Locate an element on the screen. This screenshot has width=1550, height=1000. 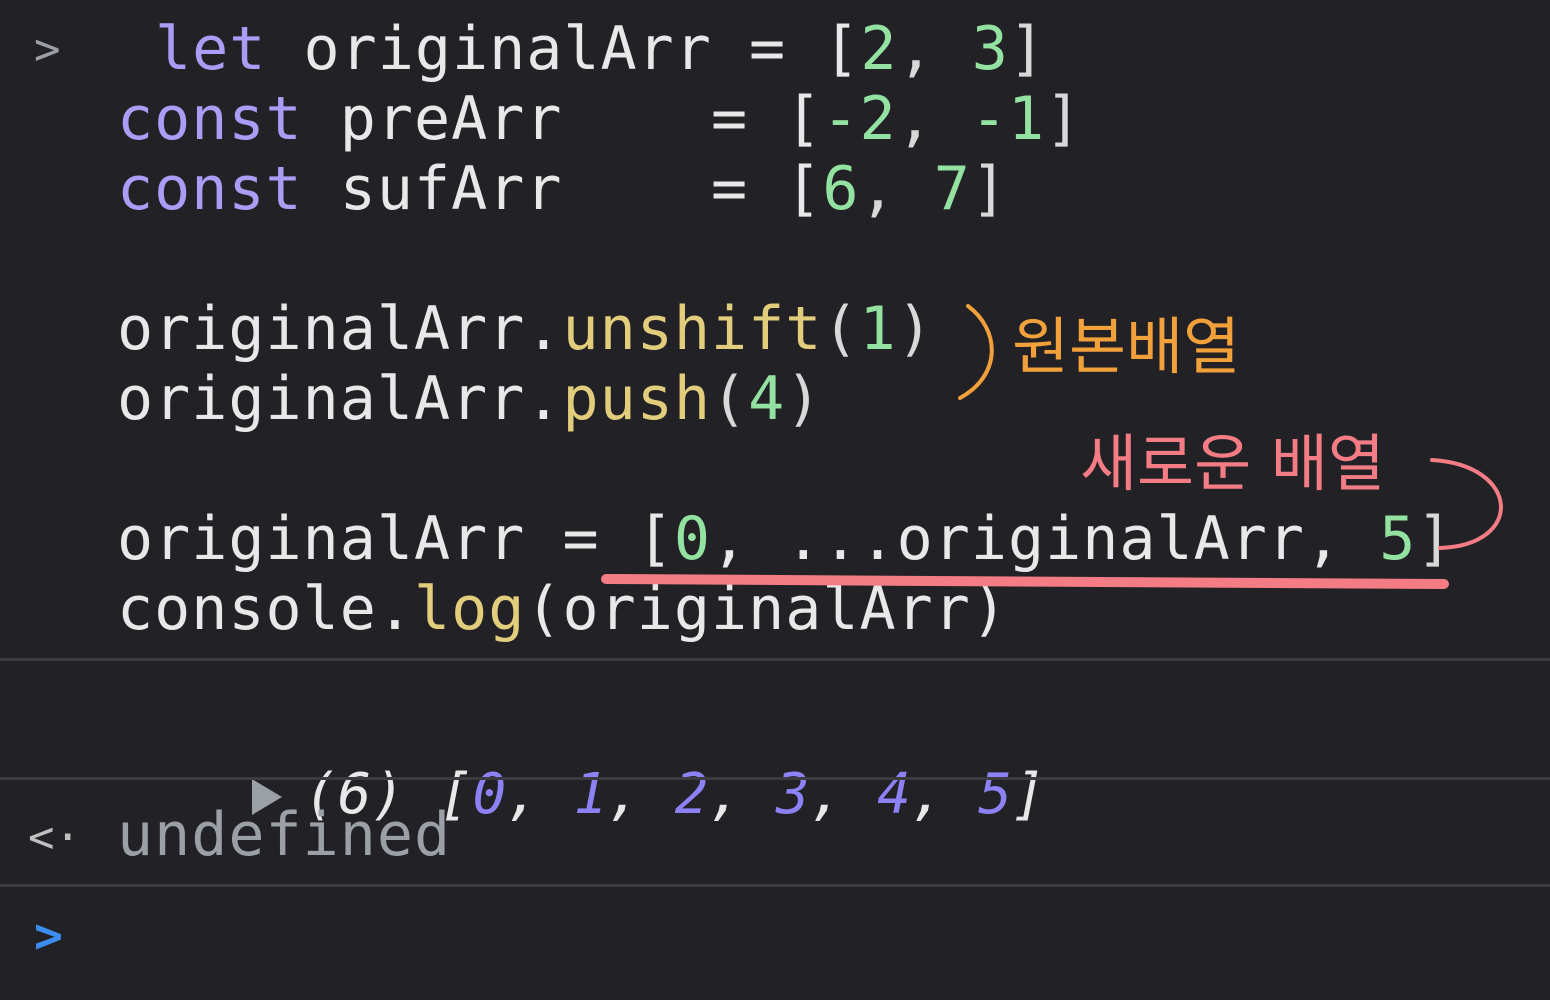
code-line: const sufArr = [6, 7] is located at coordinates (785, 189).